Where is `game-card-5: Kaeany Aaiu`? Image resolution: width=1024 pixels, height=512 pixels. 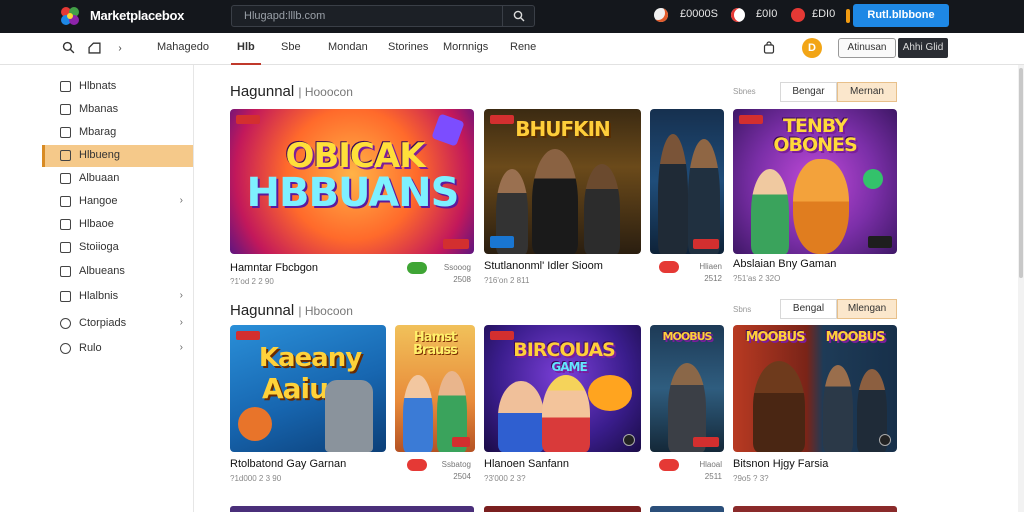
game-card-5: Kaeany Aaiu is located at coordinates (308, 388).